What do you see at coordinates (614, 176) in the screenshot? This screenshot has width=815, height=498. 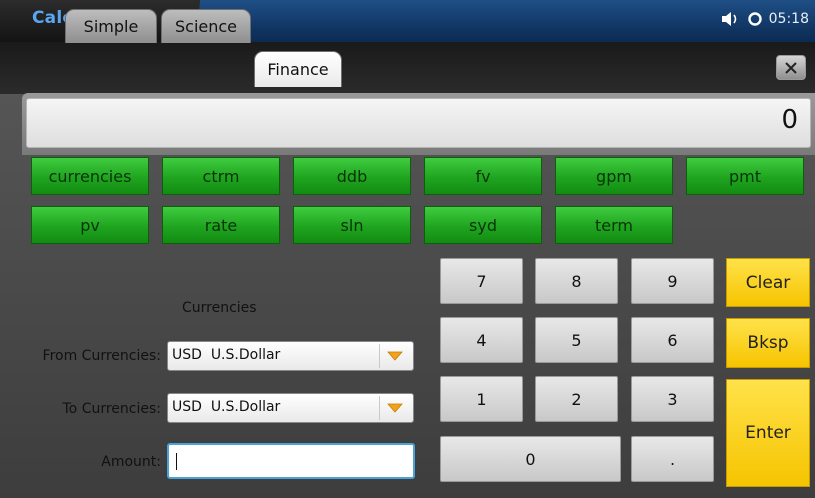 I see `fn-gpm-button: gpm` at bounding box center [614, 176].